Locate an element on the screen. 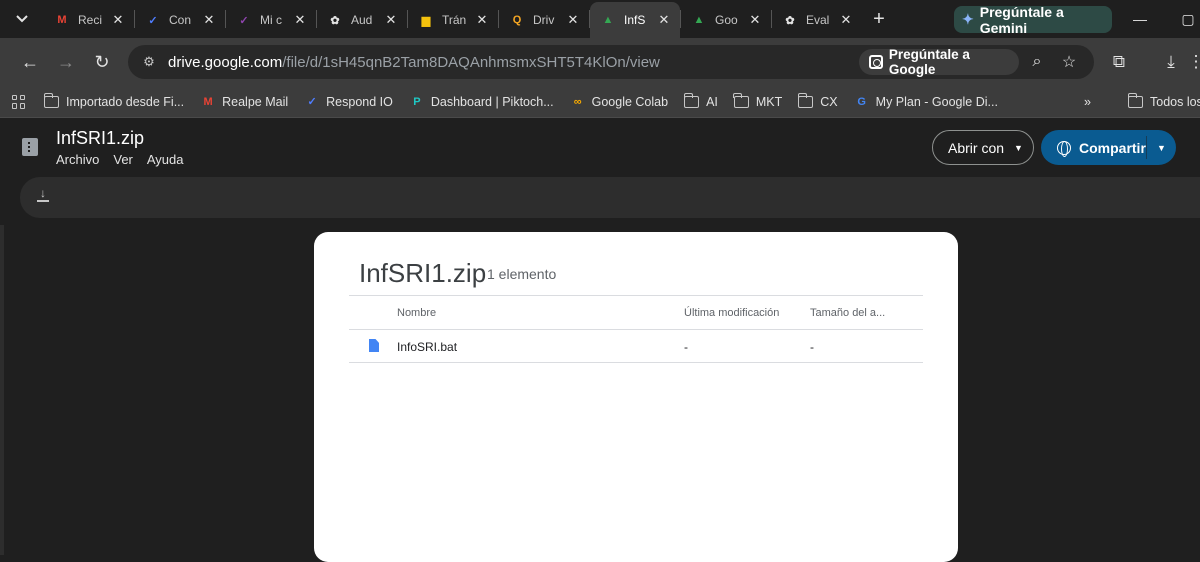  browser-tab: ▲ InfS ✕ is located at coordinates (635, 20).